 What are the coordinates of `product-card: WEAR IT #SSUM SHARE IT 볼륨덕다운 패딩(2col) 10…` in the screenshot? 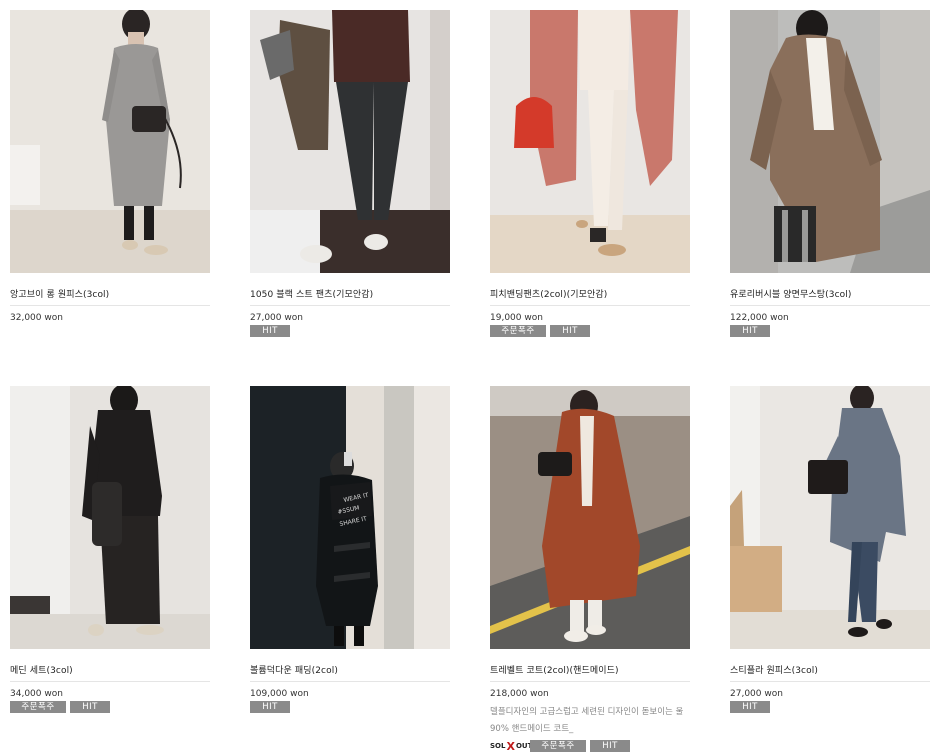 It's located at (350, 549).